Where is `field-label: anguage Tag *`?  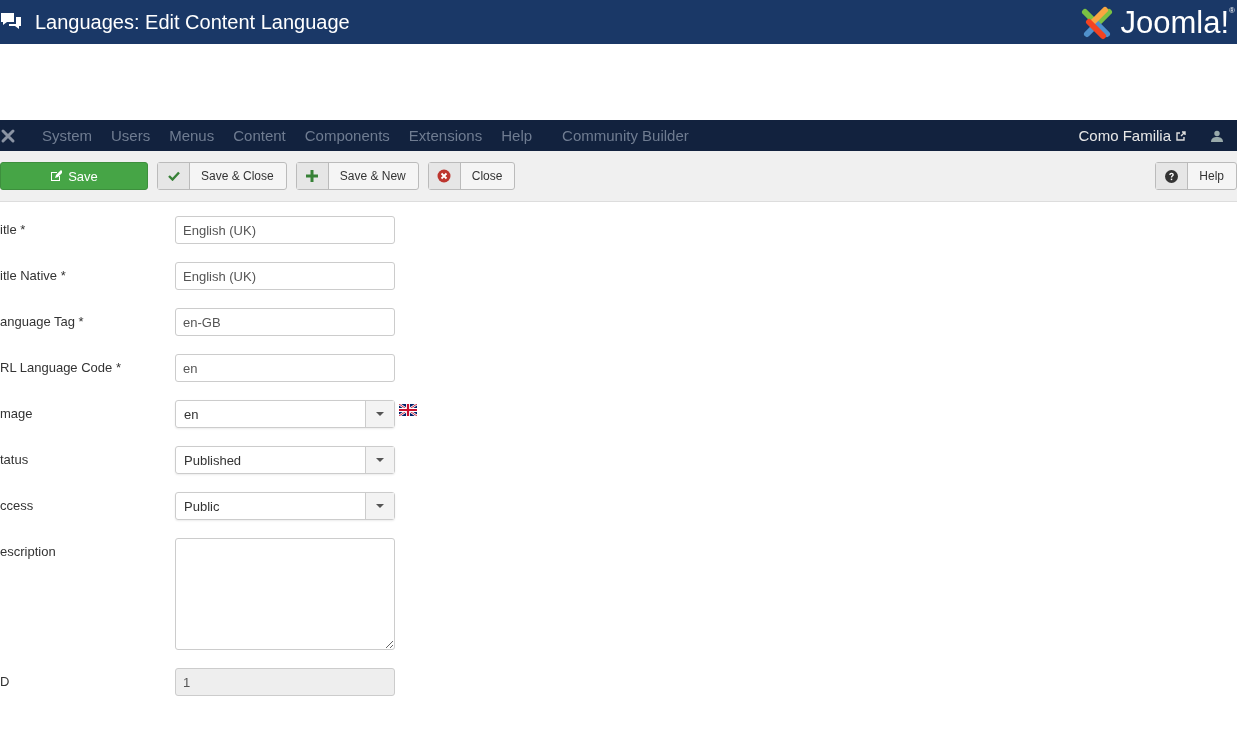 field-label: anguage Tag * is located at coordinates (42, 322).